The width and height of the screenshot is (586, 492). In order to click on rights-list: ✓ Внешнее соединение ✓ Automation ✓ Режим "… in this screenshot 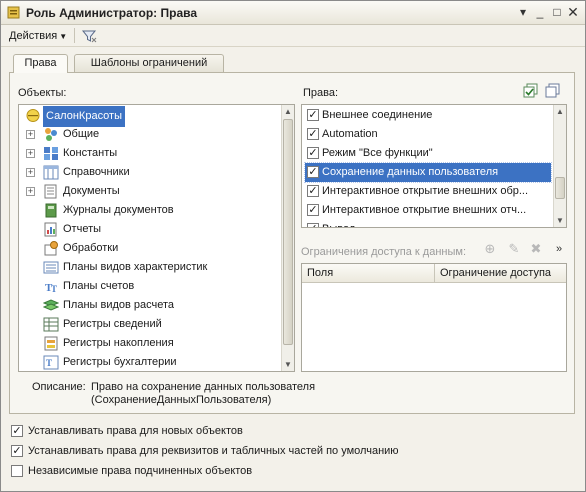, I will do `click(434, 166)`.